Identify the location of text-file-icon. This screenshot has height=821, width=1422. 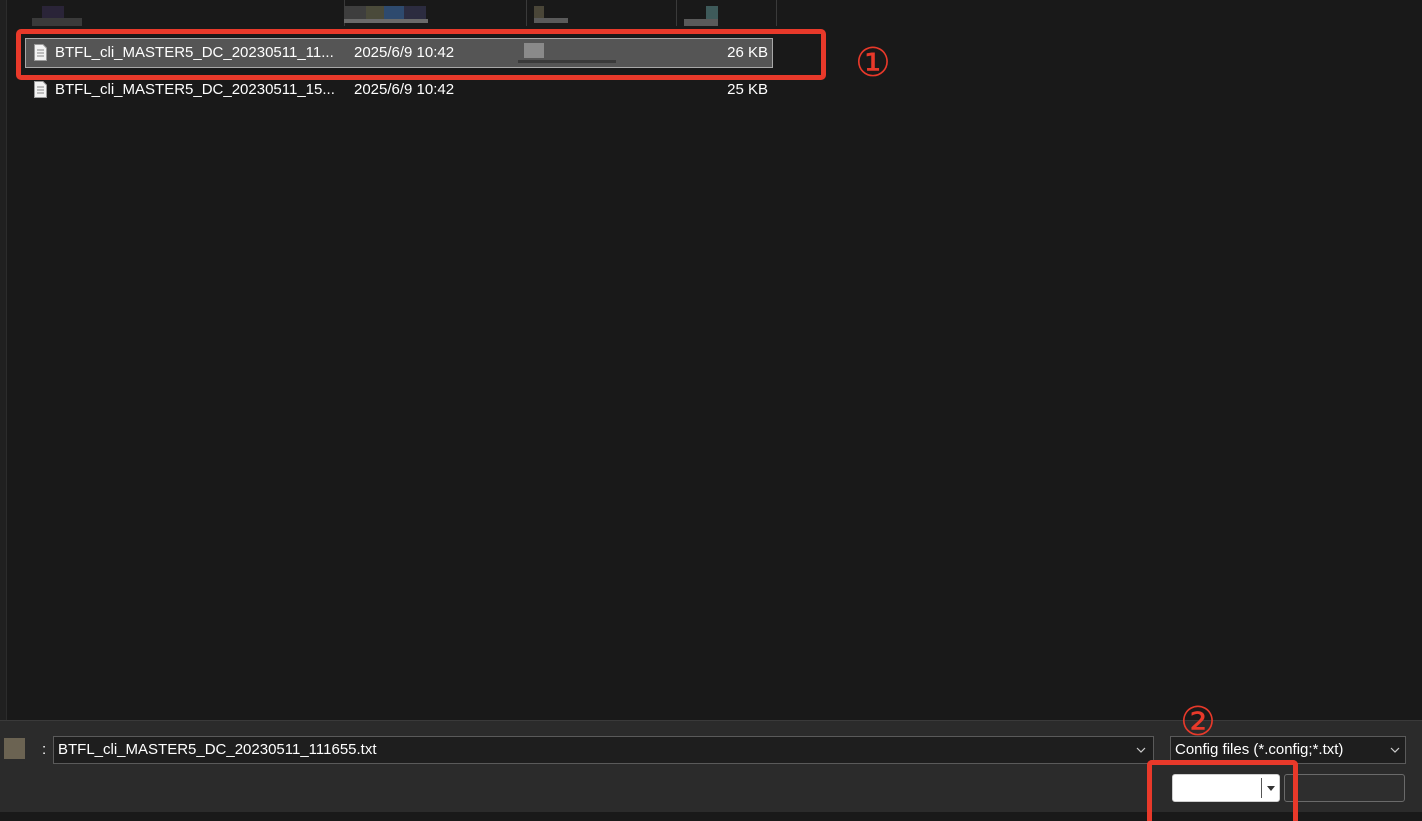
(40, 89).